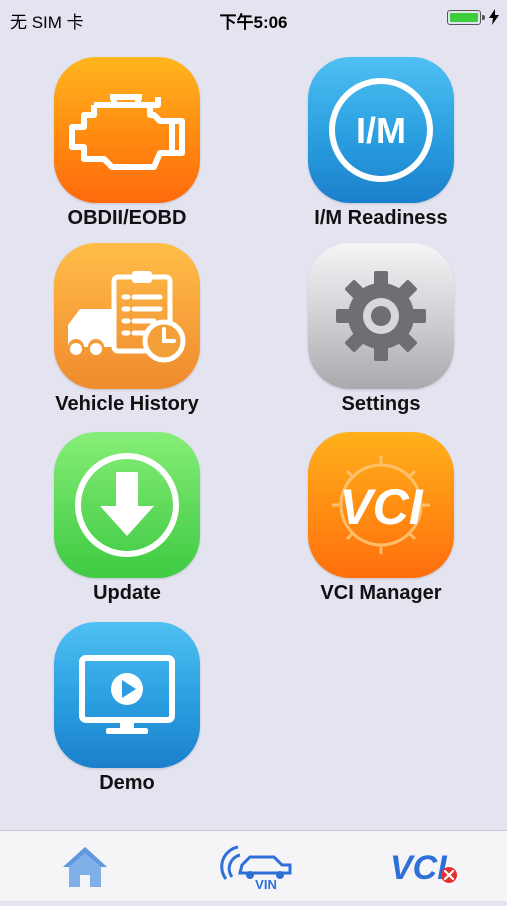 The height and width of the screenshot is (906, 507). I want to click on settings-icon-box, so click(381, 316).